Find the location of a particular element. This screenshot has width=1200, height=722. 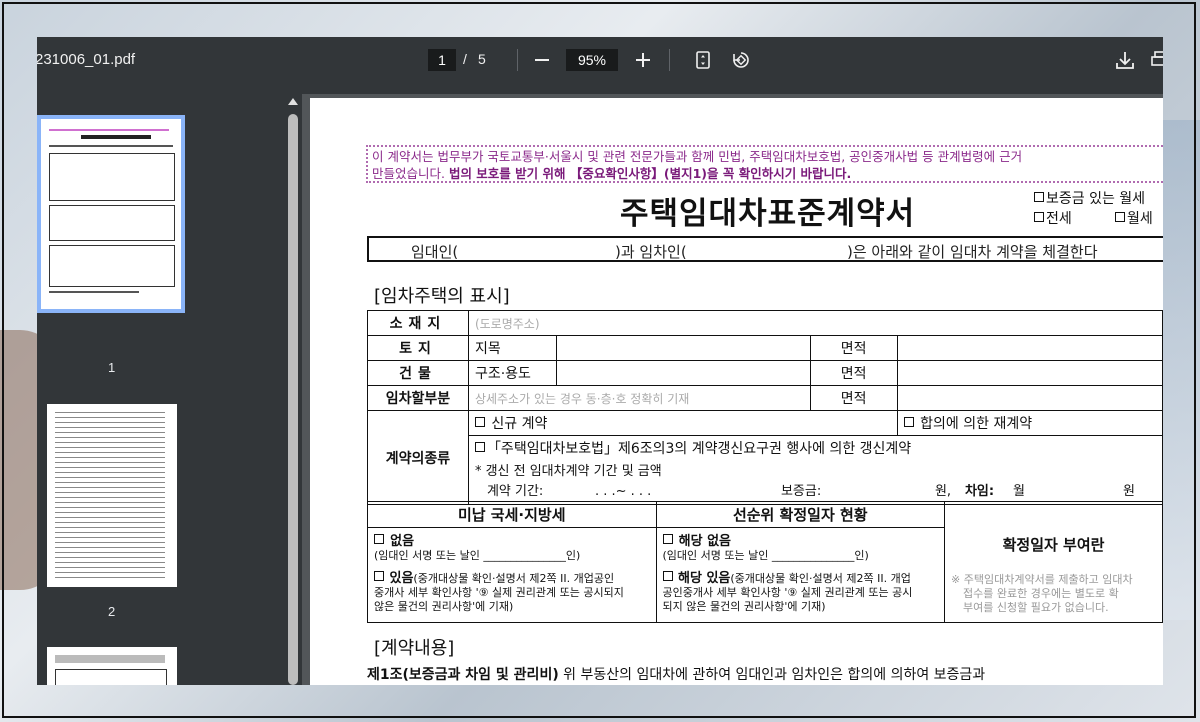

zoom-input: 95% is located at coordinates (592, 60).